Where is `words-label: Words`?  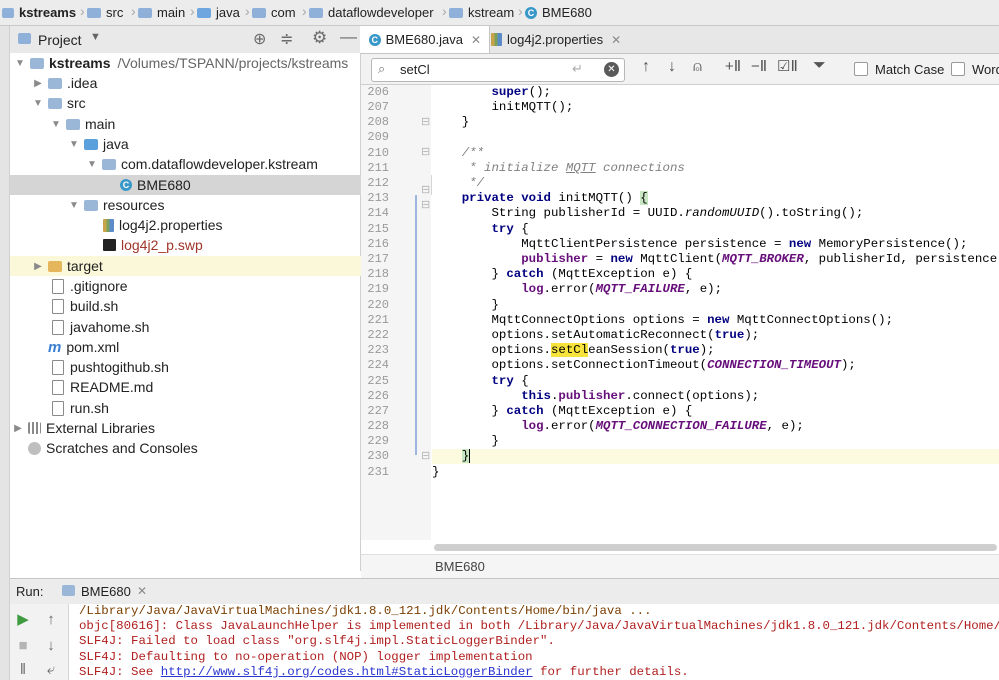 words-label: Words is located at coordinates (985, 69).